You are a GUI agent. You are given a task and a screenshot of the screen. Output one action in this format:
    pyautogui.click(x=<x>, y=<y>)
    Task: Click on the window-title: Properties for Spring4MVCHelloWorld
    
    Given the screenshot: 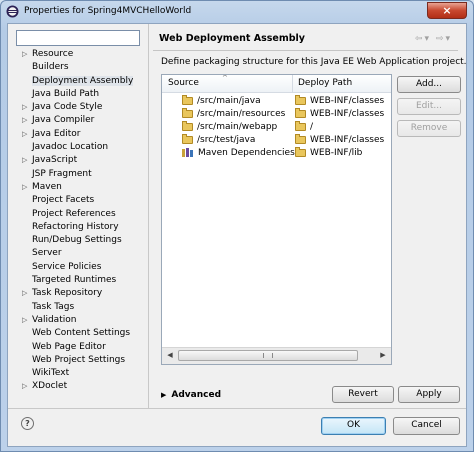 What is the action you would take?
    pyautogui.click(x=108, y=11)
    